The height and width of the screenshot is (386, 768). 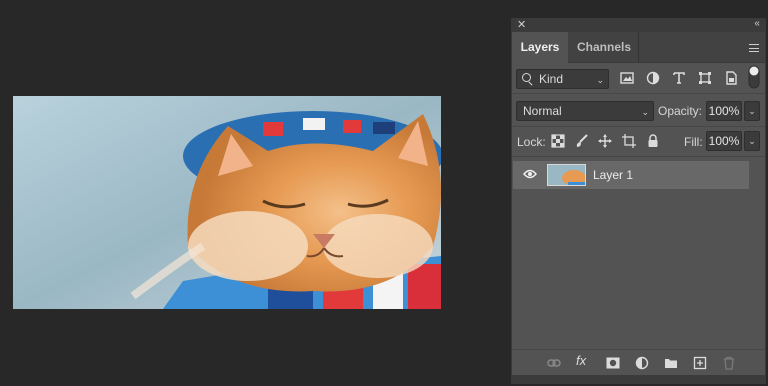 What do you see at coordinates (551, 79) in the screenshot?
I see `kind-filter-label: Kind` at bounding box center [551, 79].